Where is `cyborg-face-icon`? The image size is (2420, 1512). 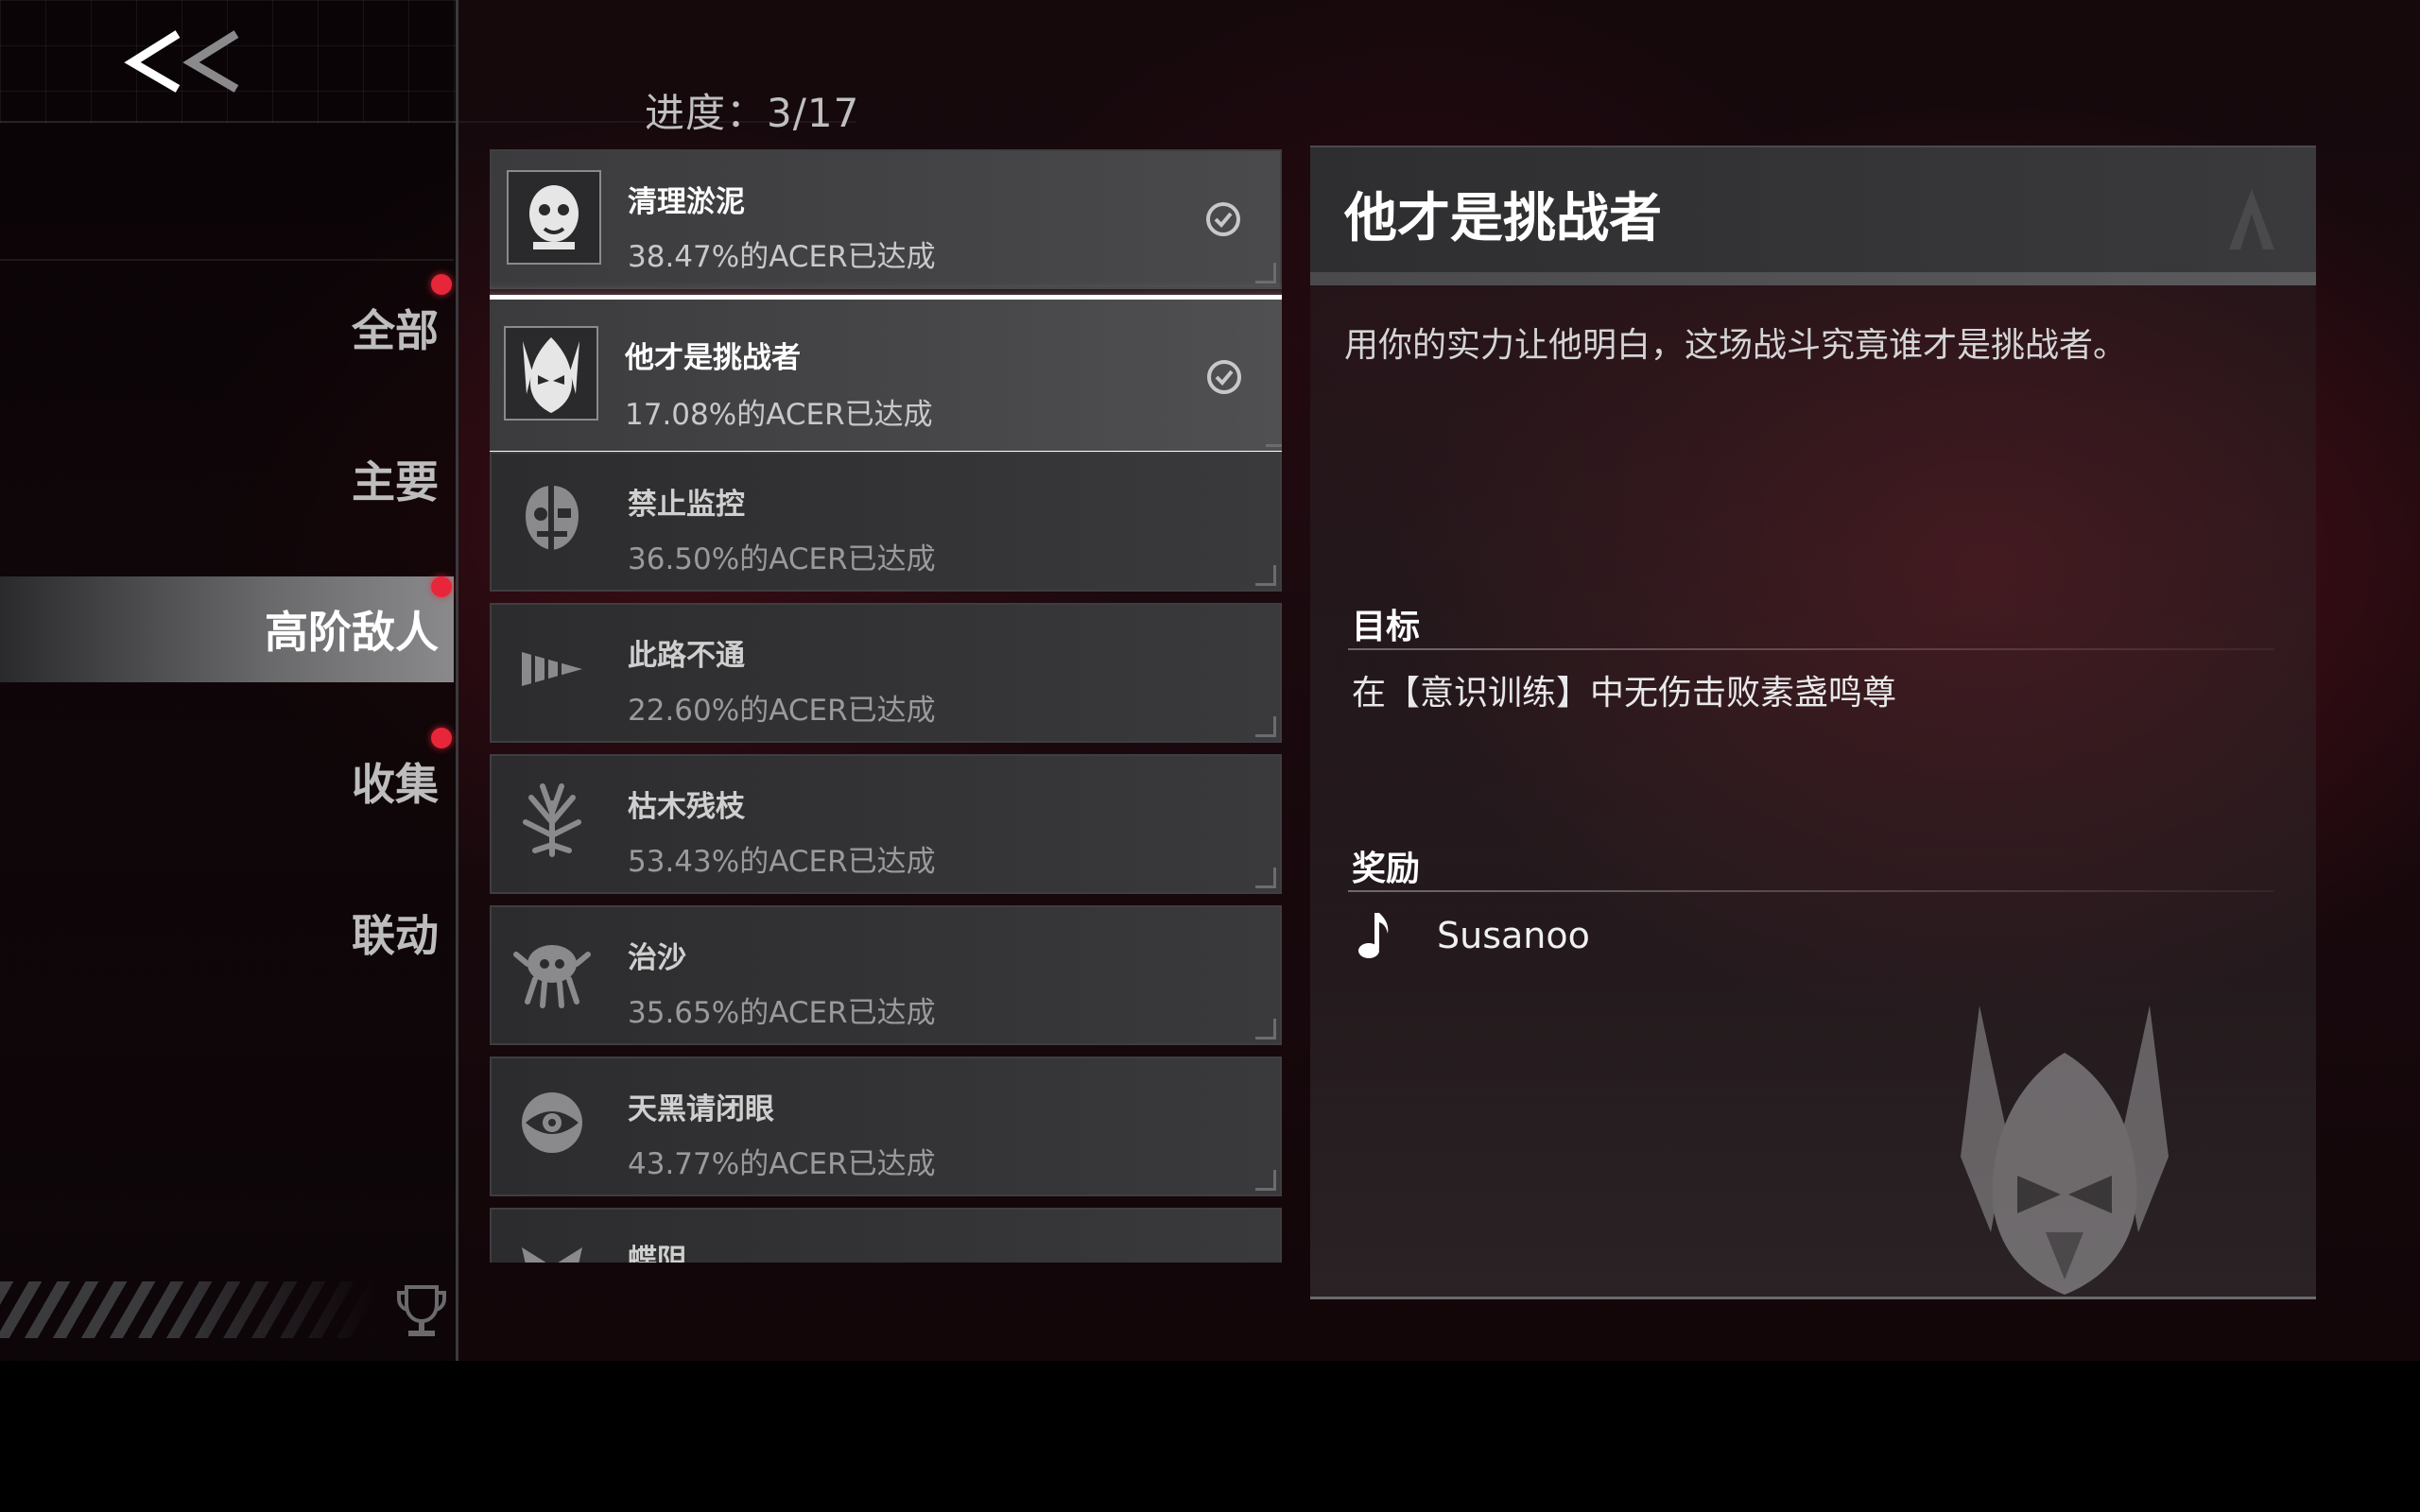
cyborg-face-icon is located at coordinates (552, 518).